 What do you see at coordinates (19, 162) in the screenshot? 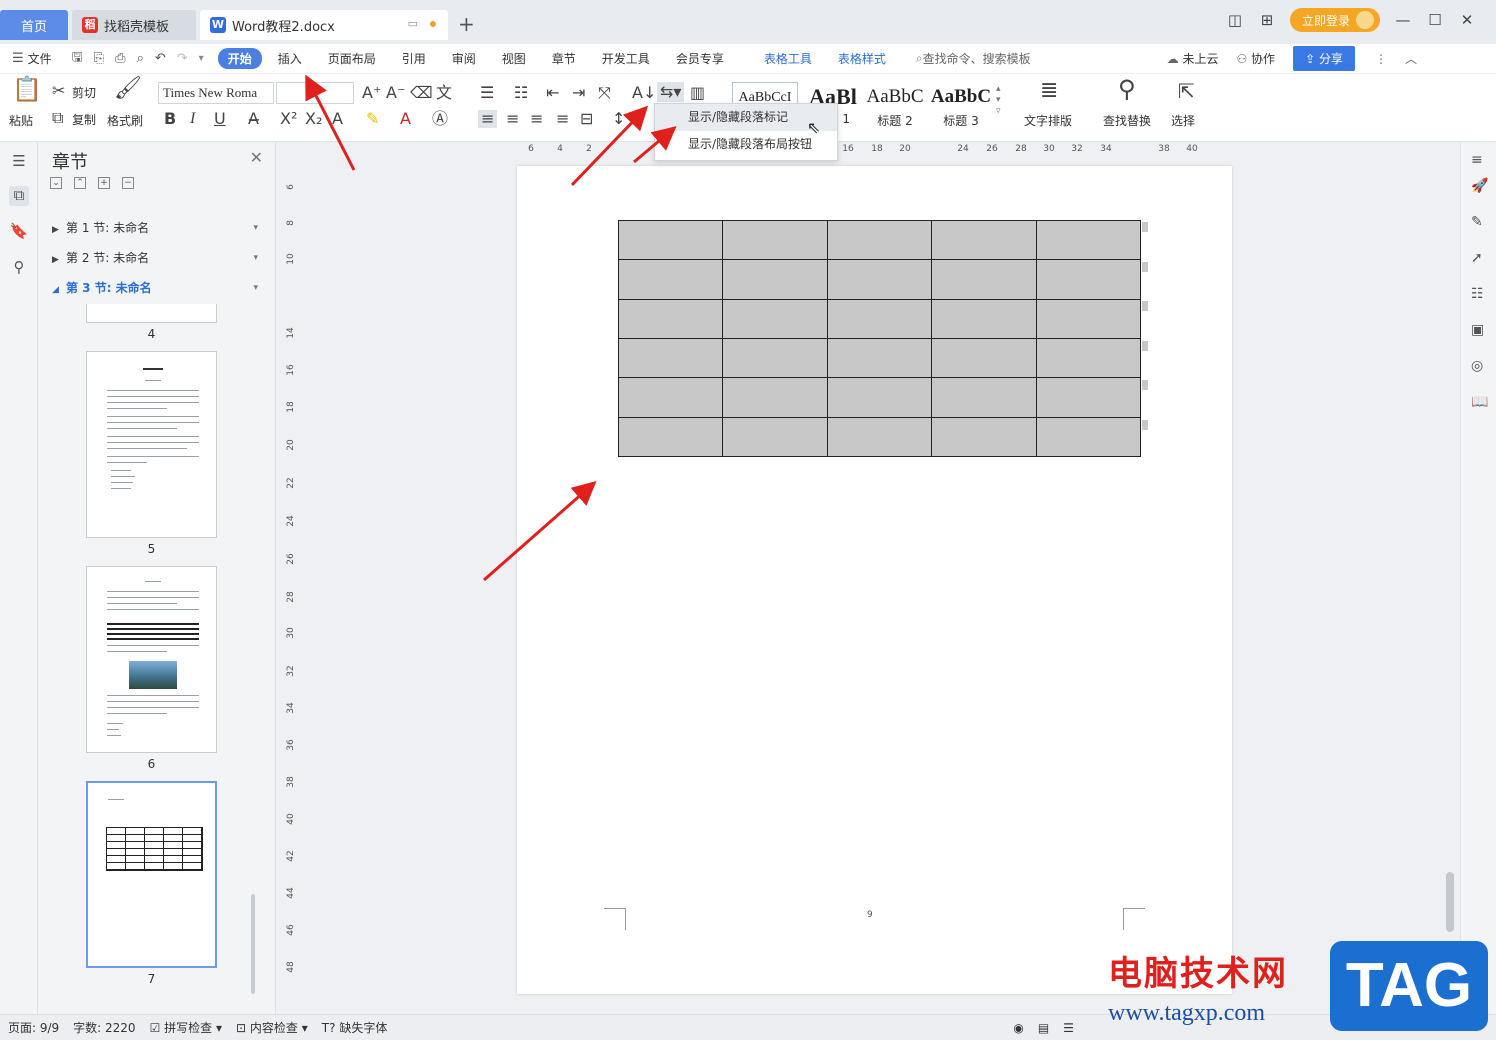
I see `outline-icon: ☰` at bounding box center [19, 162].